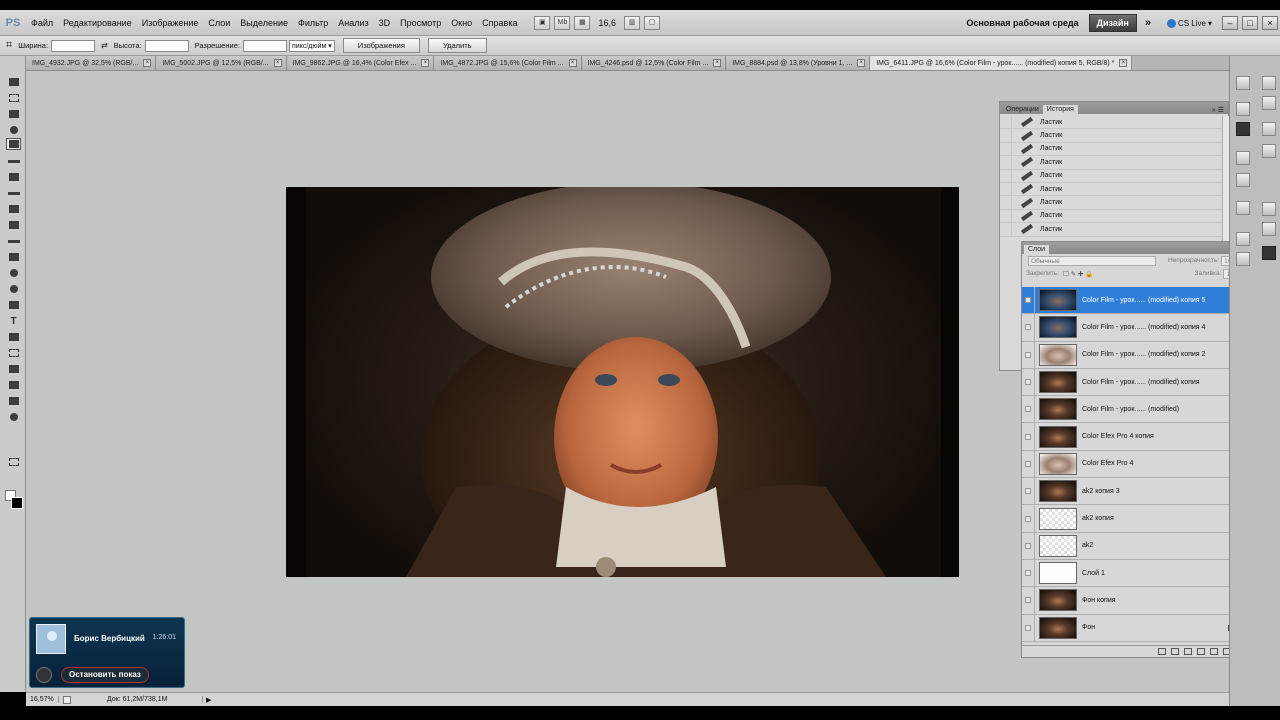 This screenshot has height=720, width=1280. I want to click on foreground-color-swatch, so click(17, 503).